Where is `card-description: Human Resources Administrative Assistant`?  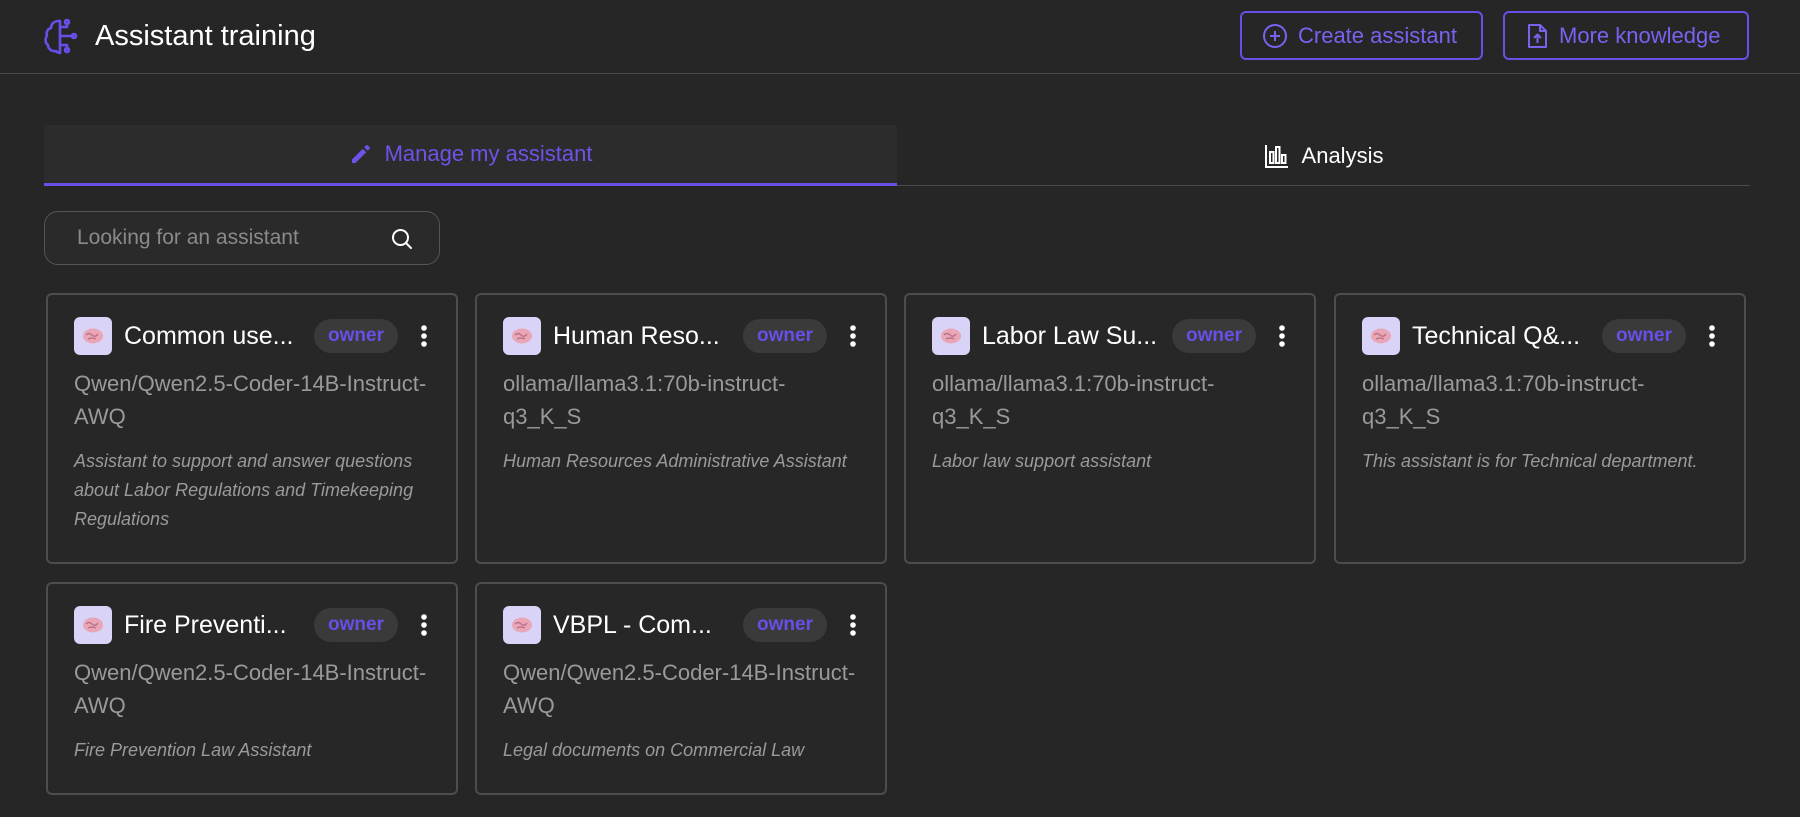
card-description: Human Resources Administrative Assistant is located at coordinates (675, 461).